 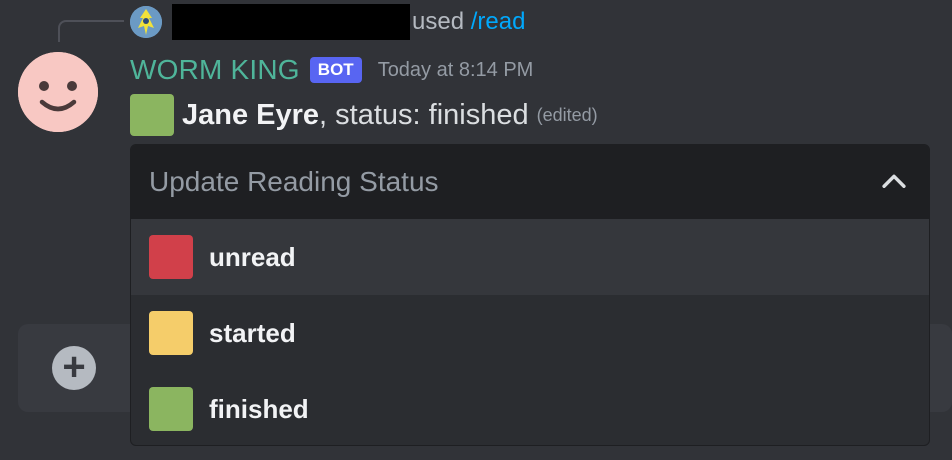 I want to click on replier-avatar, so click(x=146, y=22).